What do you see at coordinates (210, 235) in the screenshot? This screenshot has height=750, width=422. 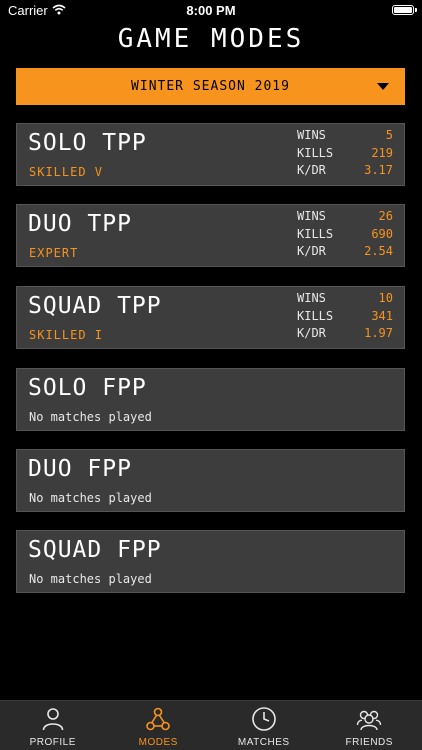 I see `mode-card-duo-tpp: DUO TPP EXPERT WINS 26 KILLS 690 K/DR 2.54` at bounding box center [210, 235].